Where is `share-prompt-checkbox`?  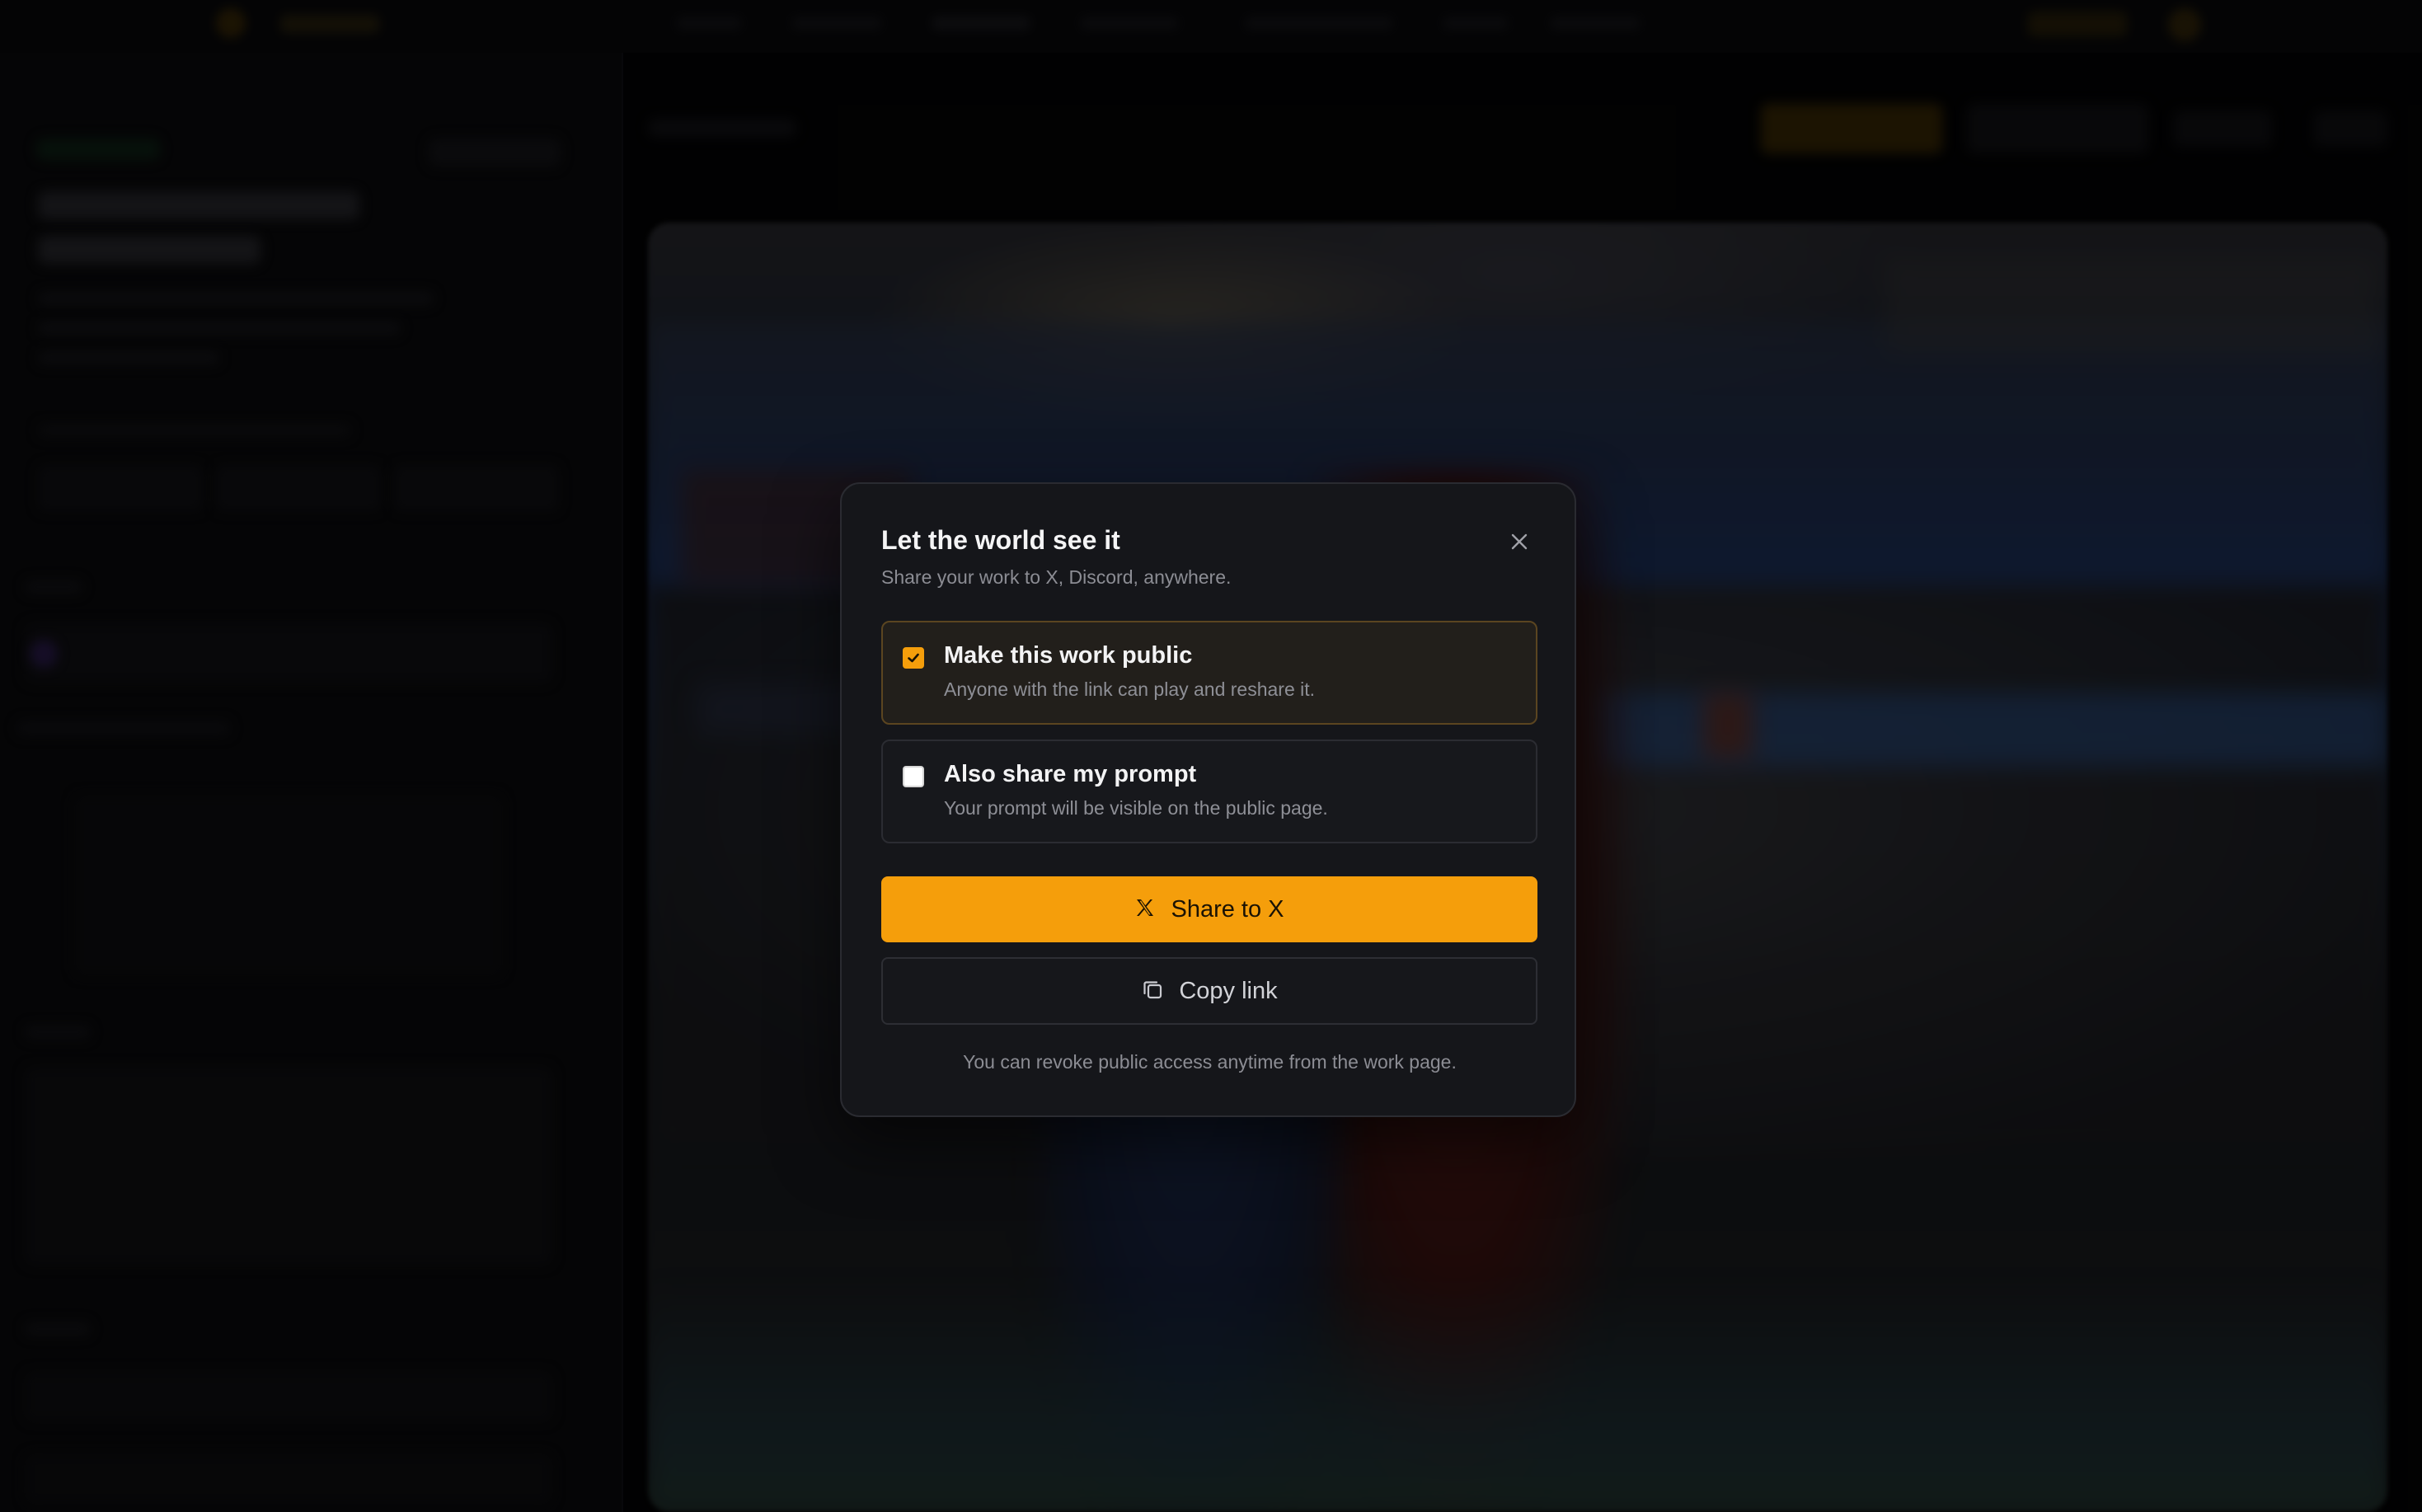 share-prompt-checkbox is located at coordinates (914, 776).